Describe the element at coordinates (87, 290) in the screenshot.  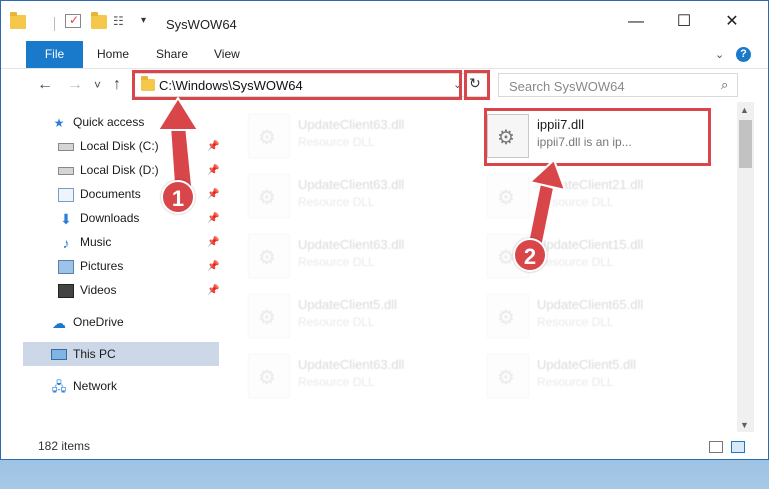
I see `sidebar-item-videos: Videos` at that location.